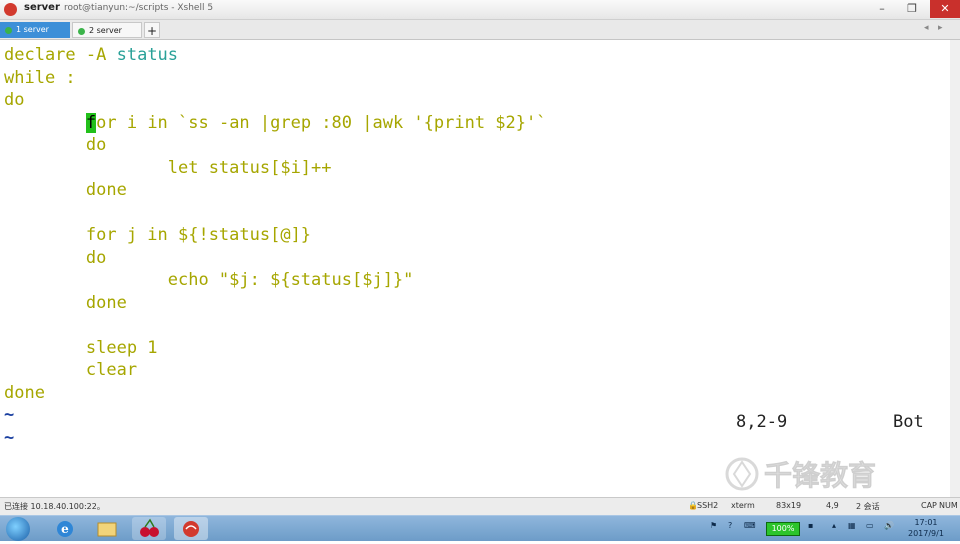 The image size is (960, 544). I want to click on tab-scroll-right-icon: ▸, so click(940, 28).